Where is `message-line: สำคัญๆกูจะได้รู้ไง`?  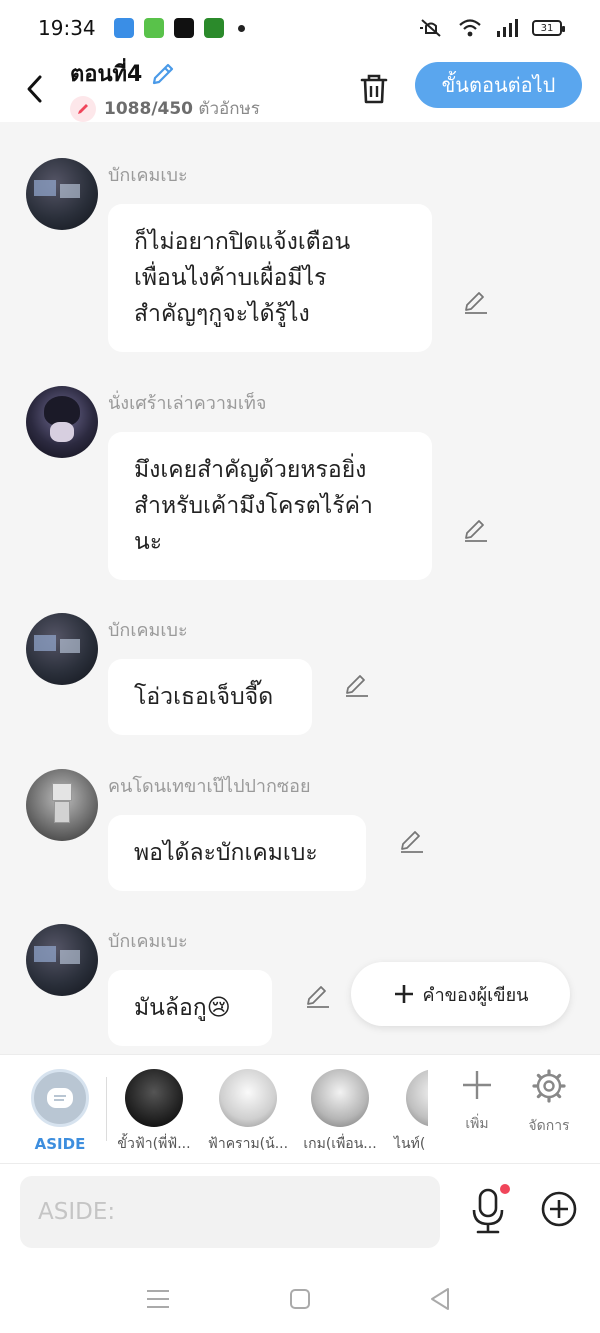 message-line: สำคัญๆกูจะได้รู้ไง is located at coordinates (222, 314).